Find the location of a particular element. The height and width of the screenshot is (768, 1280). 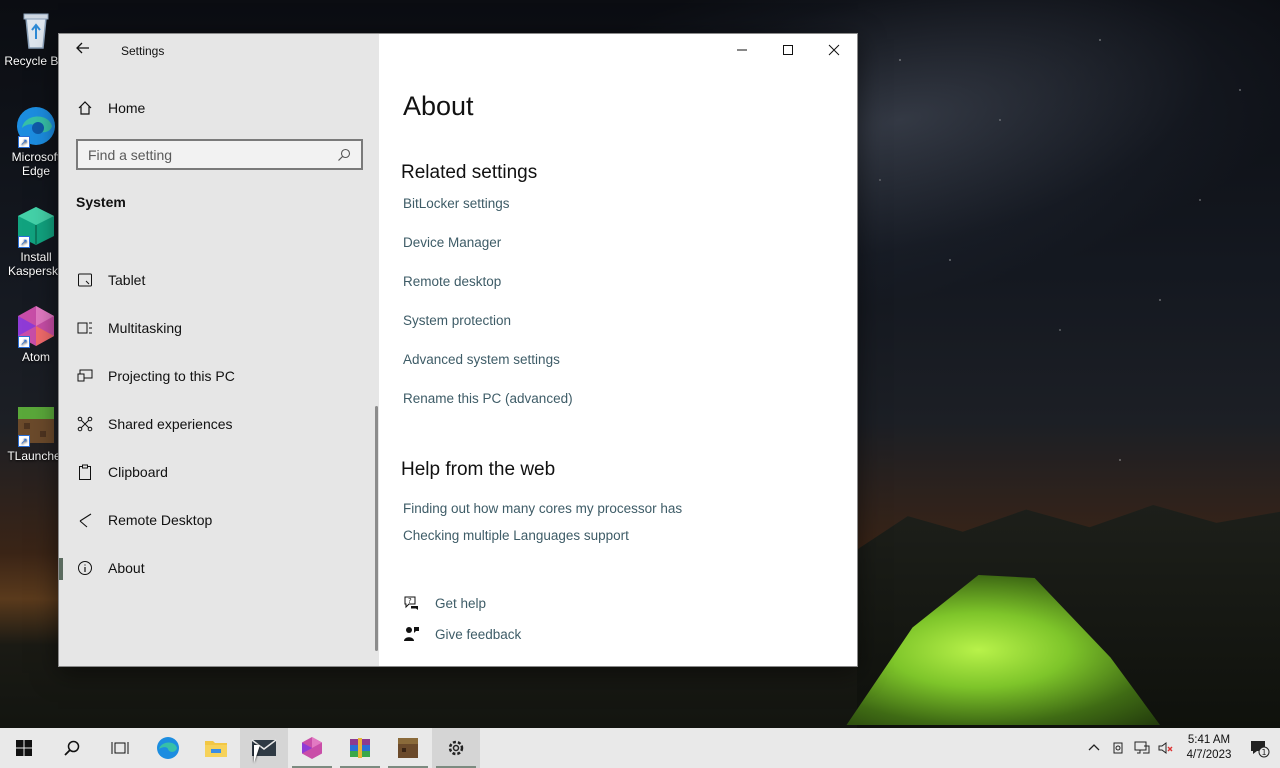

taskbar: 5:41 AM 4/7/2023 1 is located at coordinates (640, 748).